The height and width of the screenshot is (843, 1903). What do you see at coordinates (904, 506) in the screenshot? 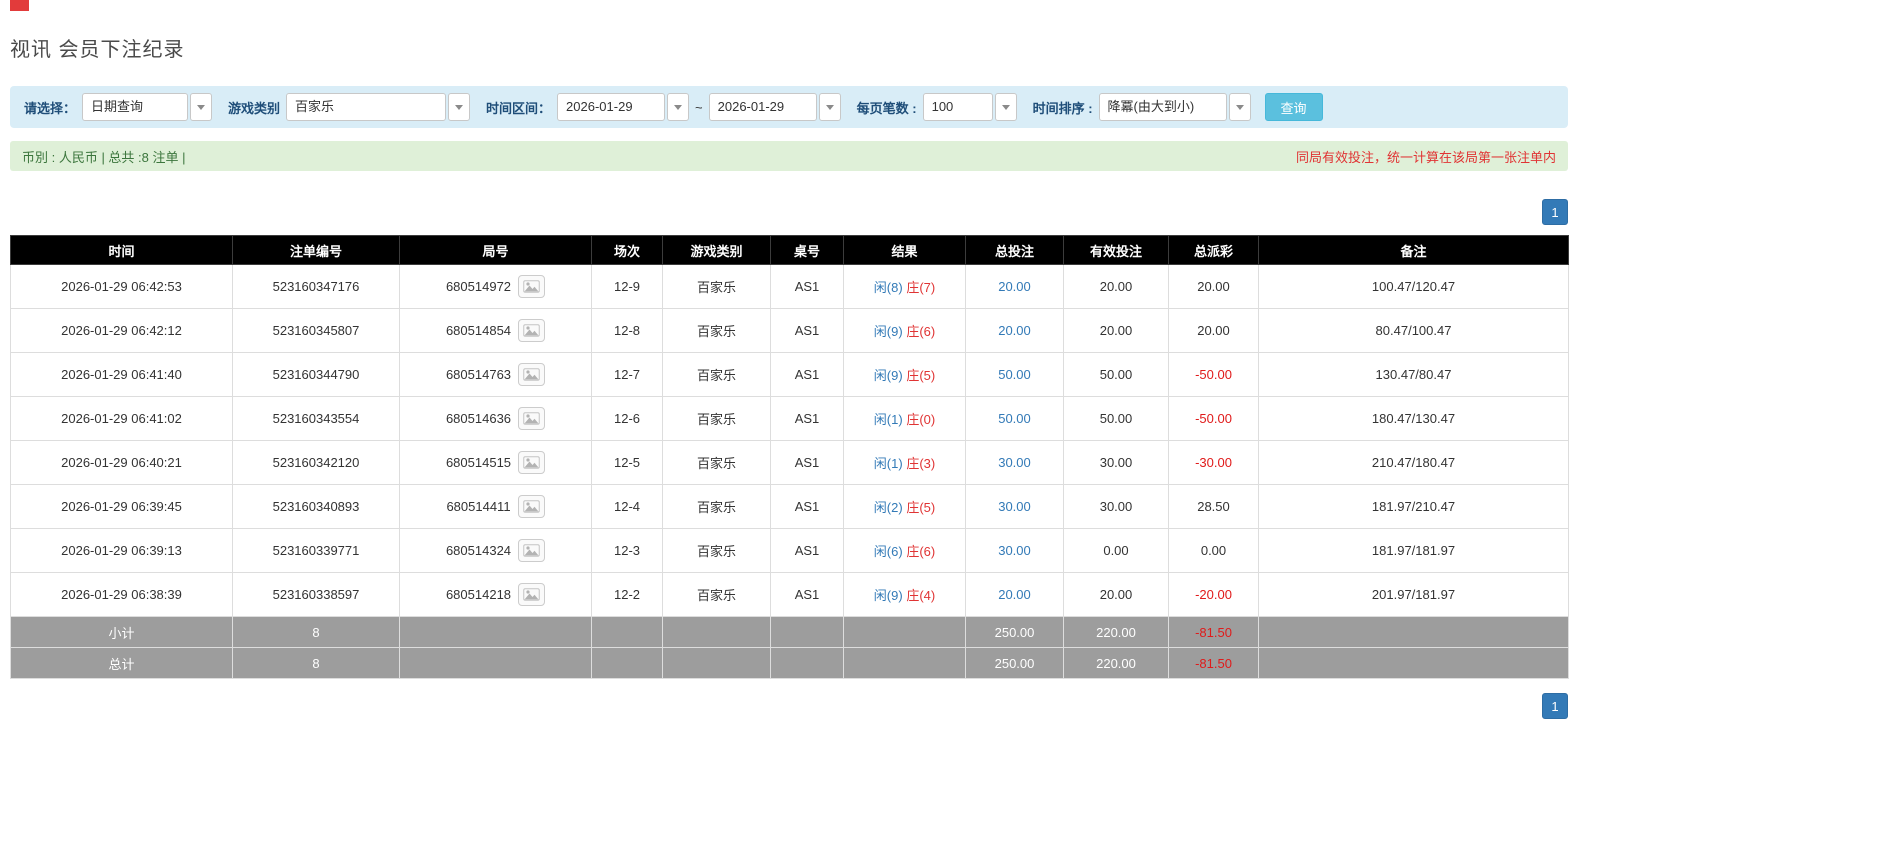
I see `result-cell: 闲(2) 庄(5)` at bounding box center [904, 506].